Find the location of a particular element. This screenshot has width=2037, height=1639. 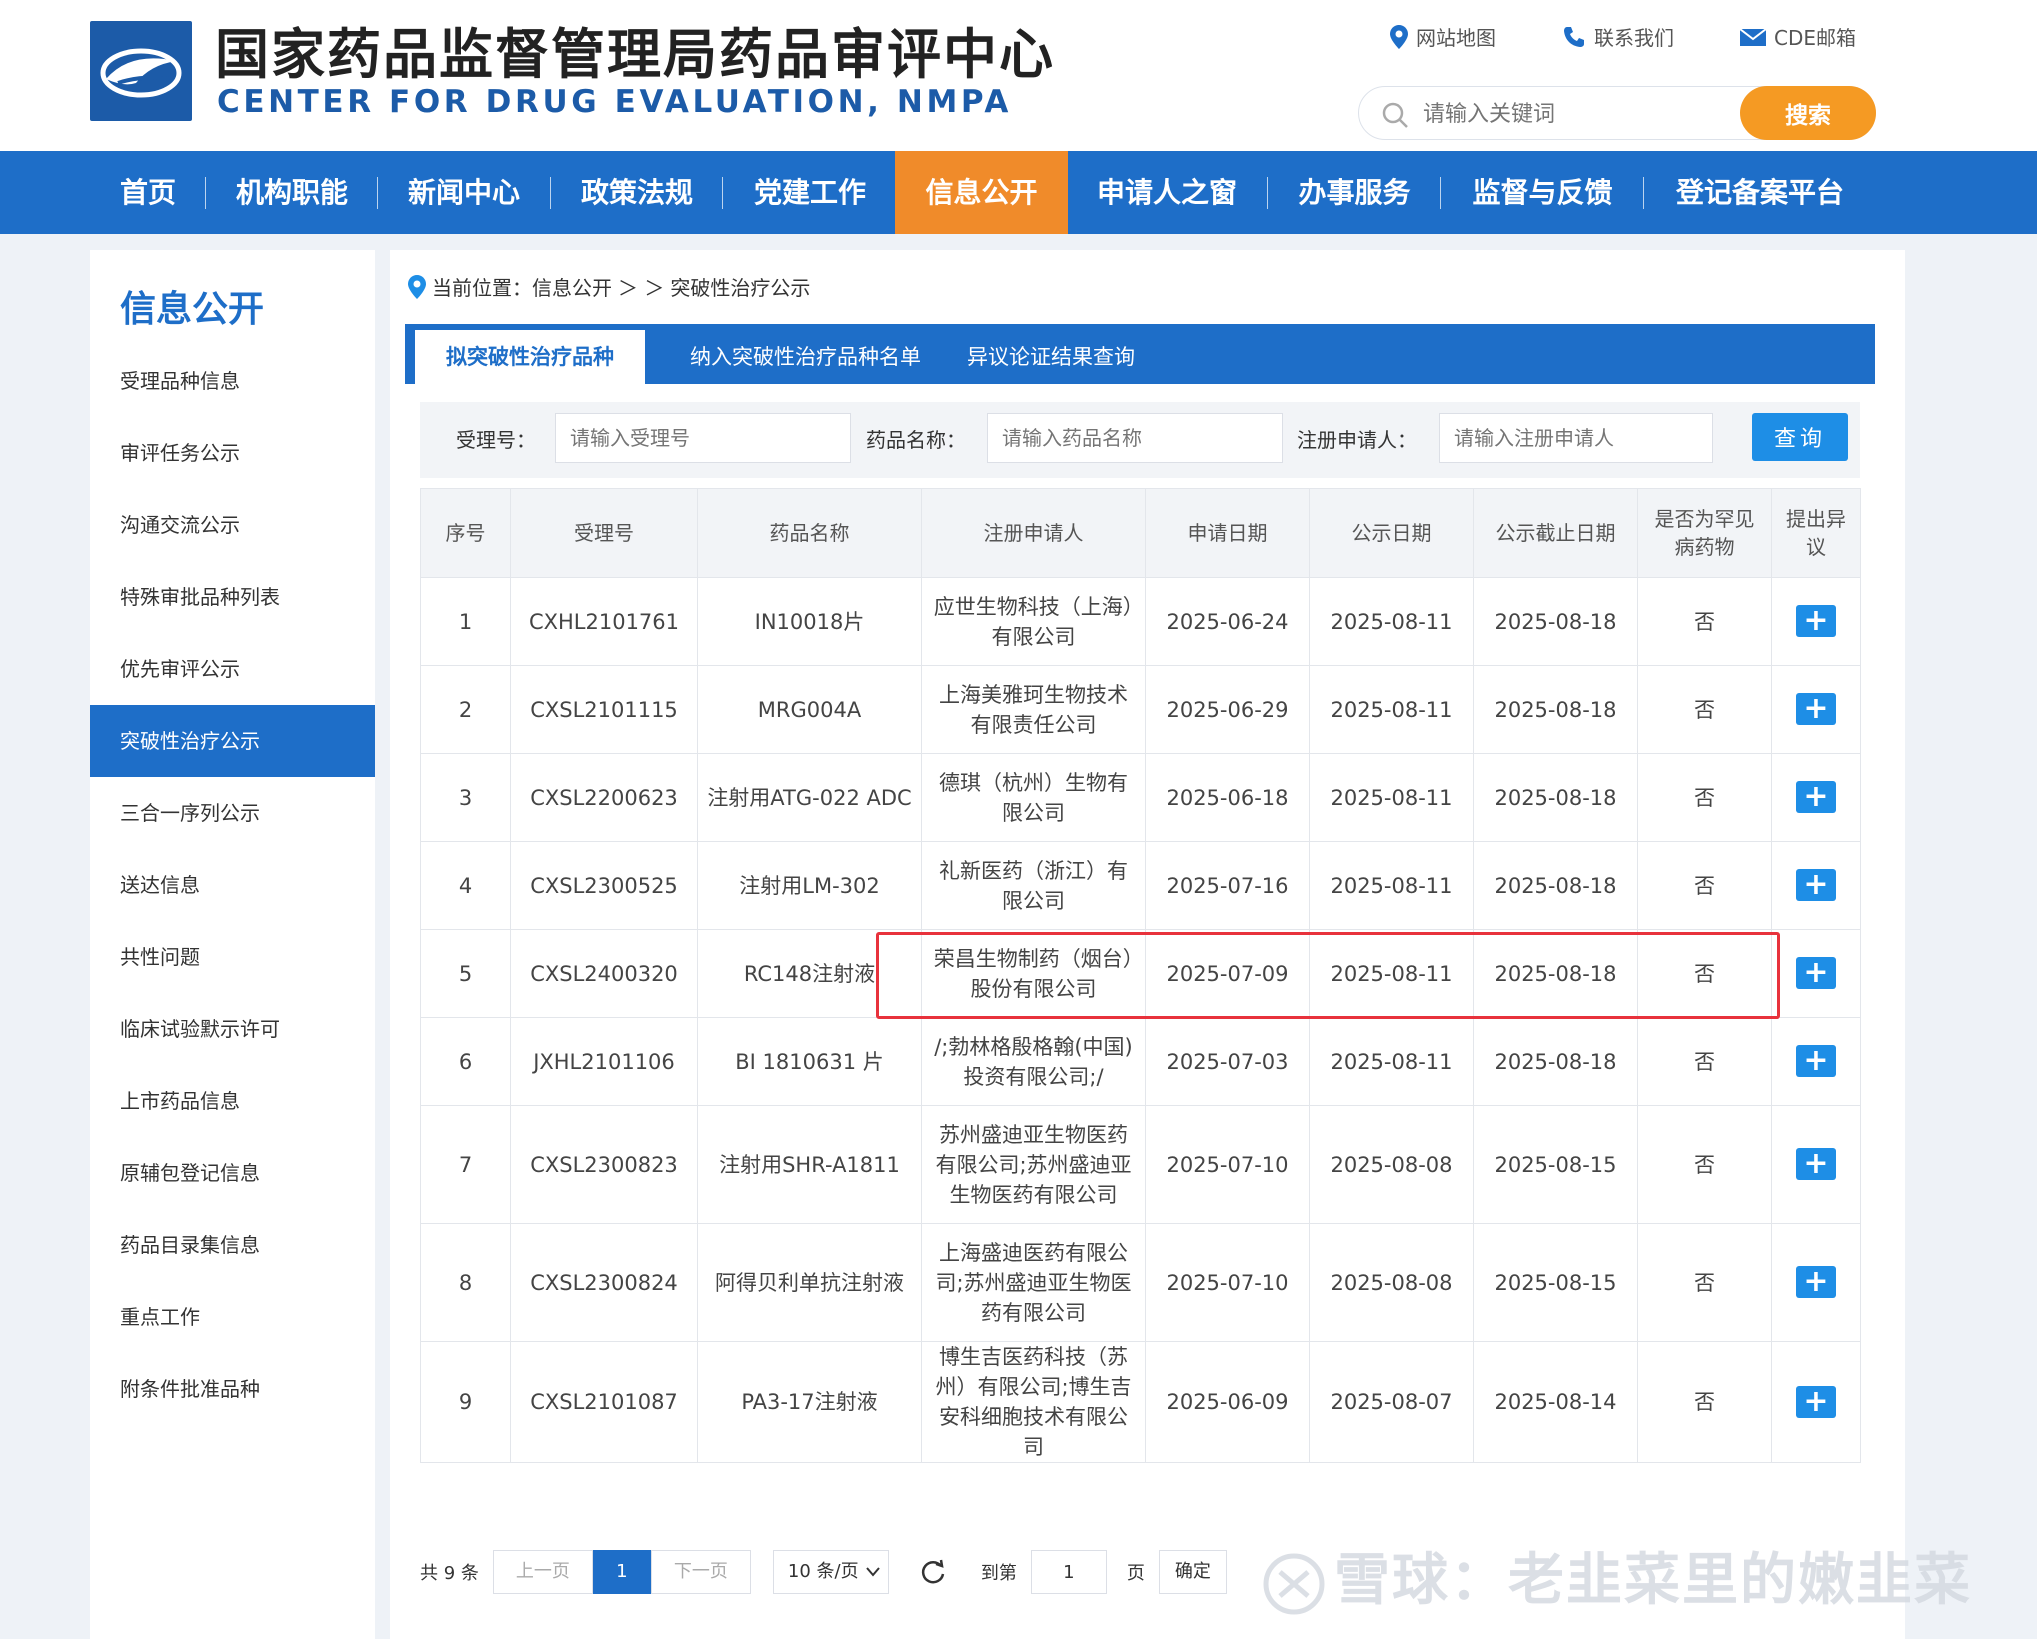

col-rare: 是否为罕见病药物 is located at coordinates (1704, 533).